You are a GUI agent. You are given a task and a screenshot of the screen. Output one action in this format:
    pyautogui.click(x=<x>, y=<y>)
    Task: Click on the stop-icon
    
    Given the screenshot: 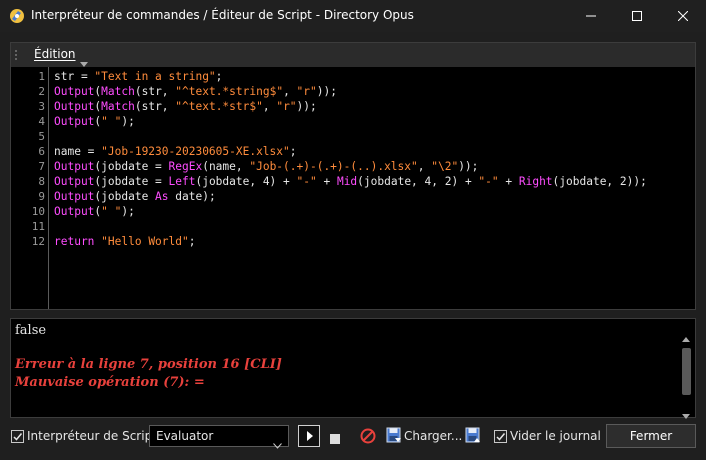 What is the action you would take?
    pyautogui.click(x=335, y=439)
    